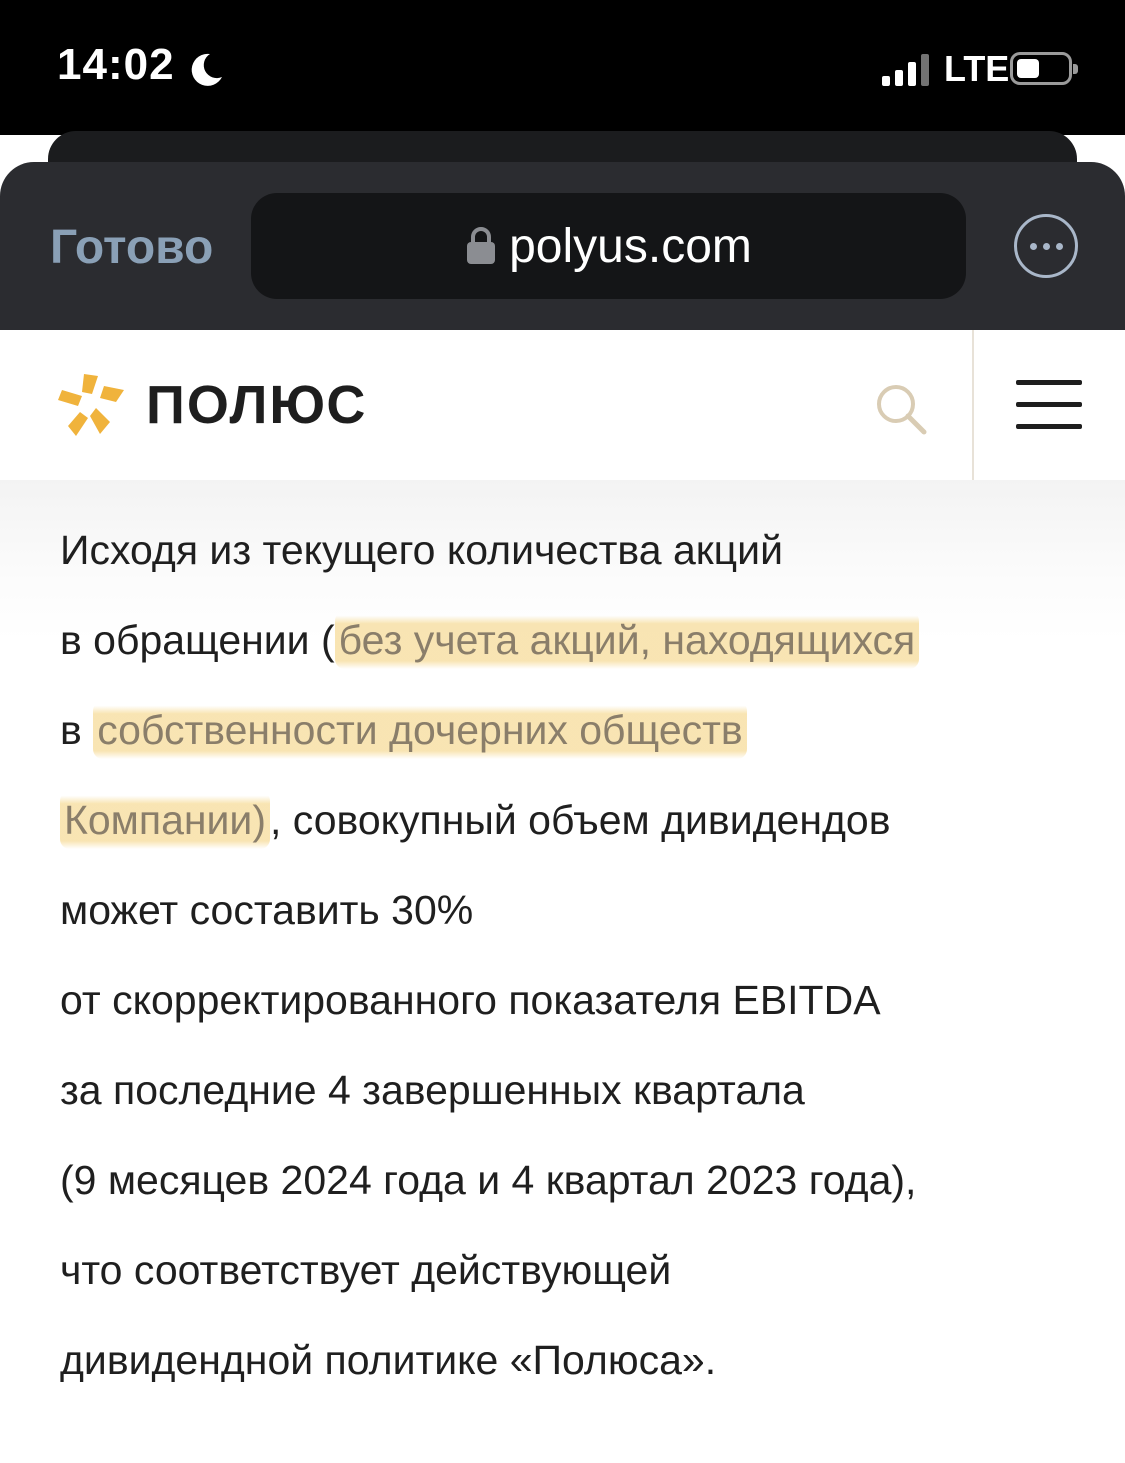 The height and width of the screenshot is (1463, 1125). I want to click on header-divider, so click(973, 405).